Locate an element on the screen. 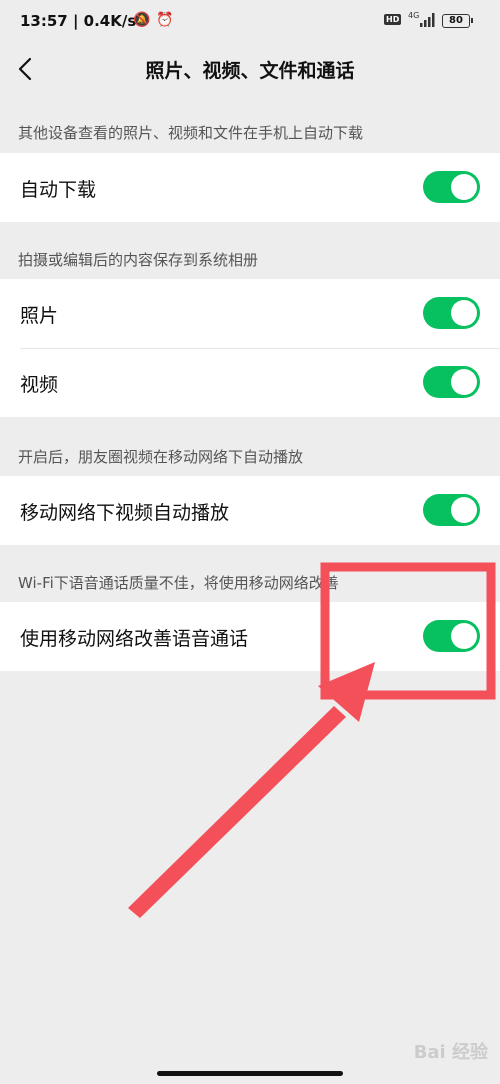 This screenshot has width=500, height=1084. auto-download-toggle is located at coordinates (451, 187).